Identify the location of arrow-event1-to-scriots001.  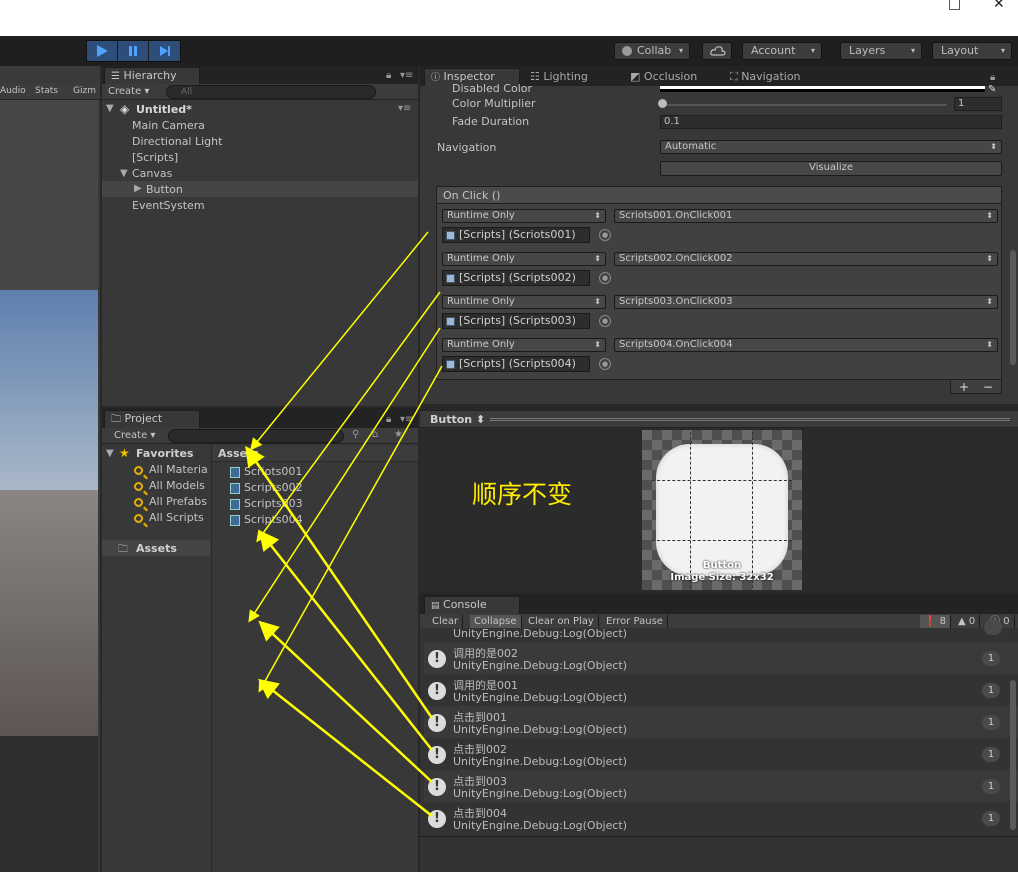
(339, 341).